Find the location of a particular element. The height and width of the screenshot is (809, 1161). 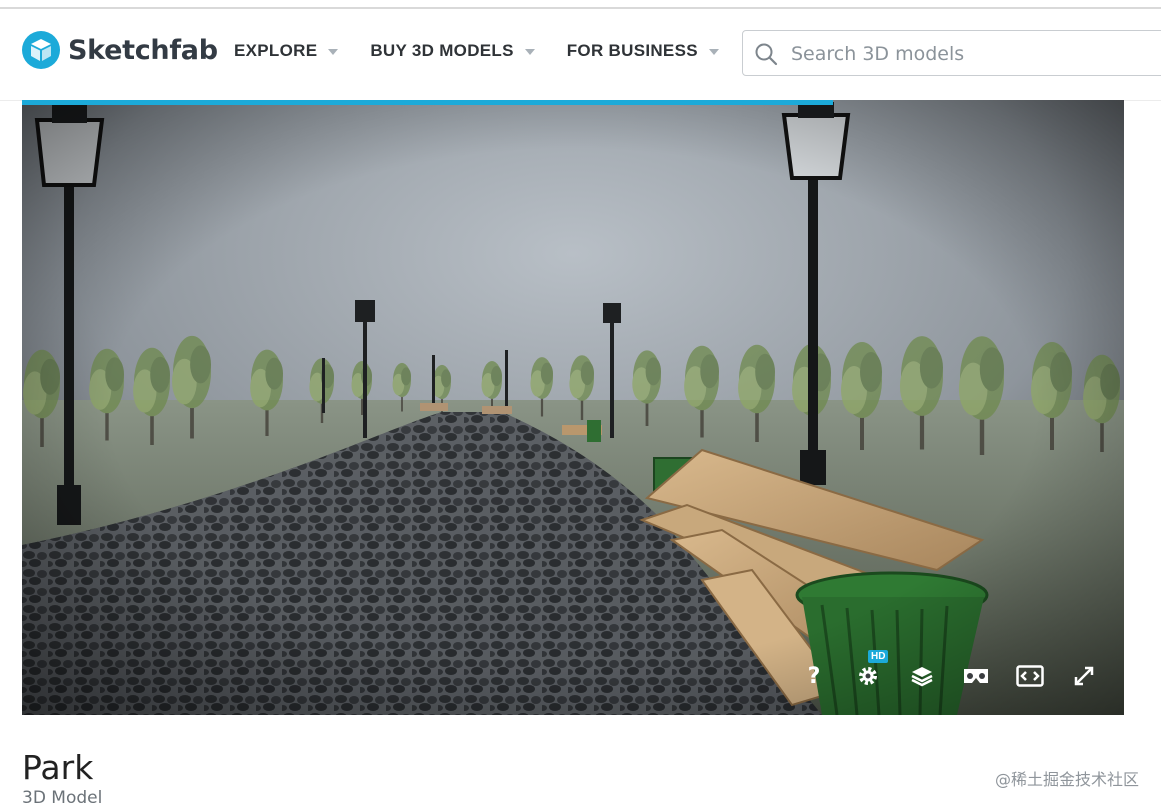

main-nav: EXPLORE BUY 3D MODELS FOR BUSINESS is located at coordinates (492, 51).